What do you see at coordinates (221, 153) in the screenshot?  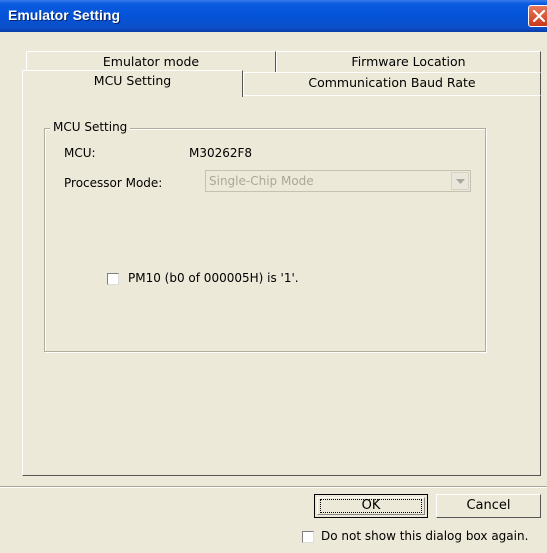 I see `mcu-value: M30262F8` at bounding box center [221, 153].